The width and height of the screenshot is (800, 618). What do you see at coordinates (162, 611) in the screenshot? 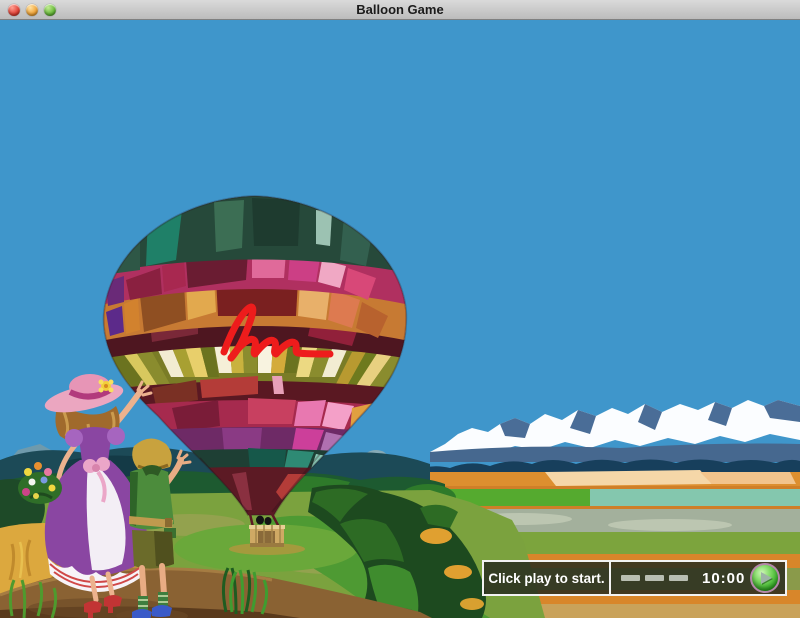
I see `boy-shoe` at bounding box center [162, 611].